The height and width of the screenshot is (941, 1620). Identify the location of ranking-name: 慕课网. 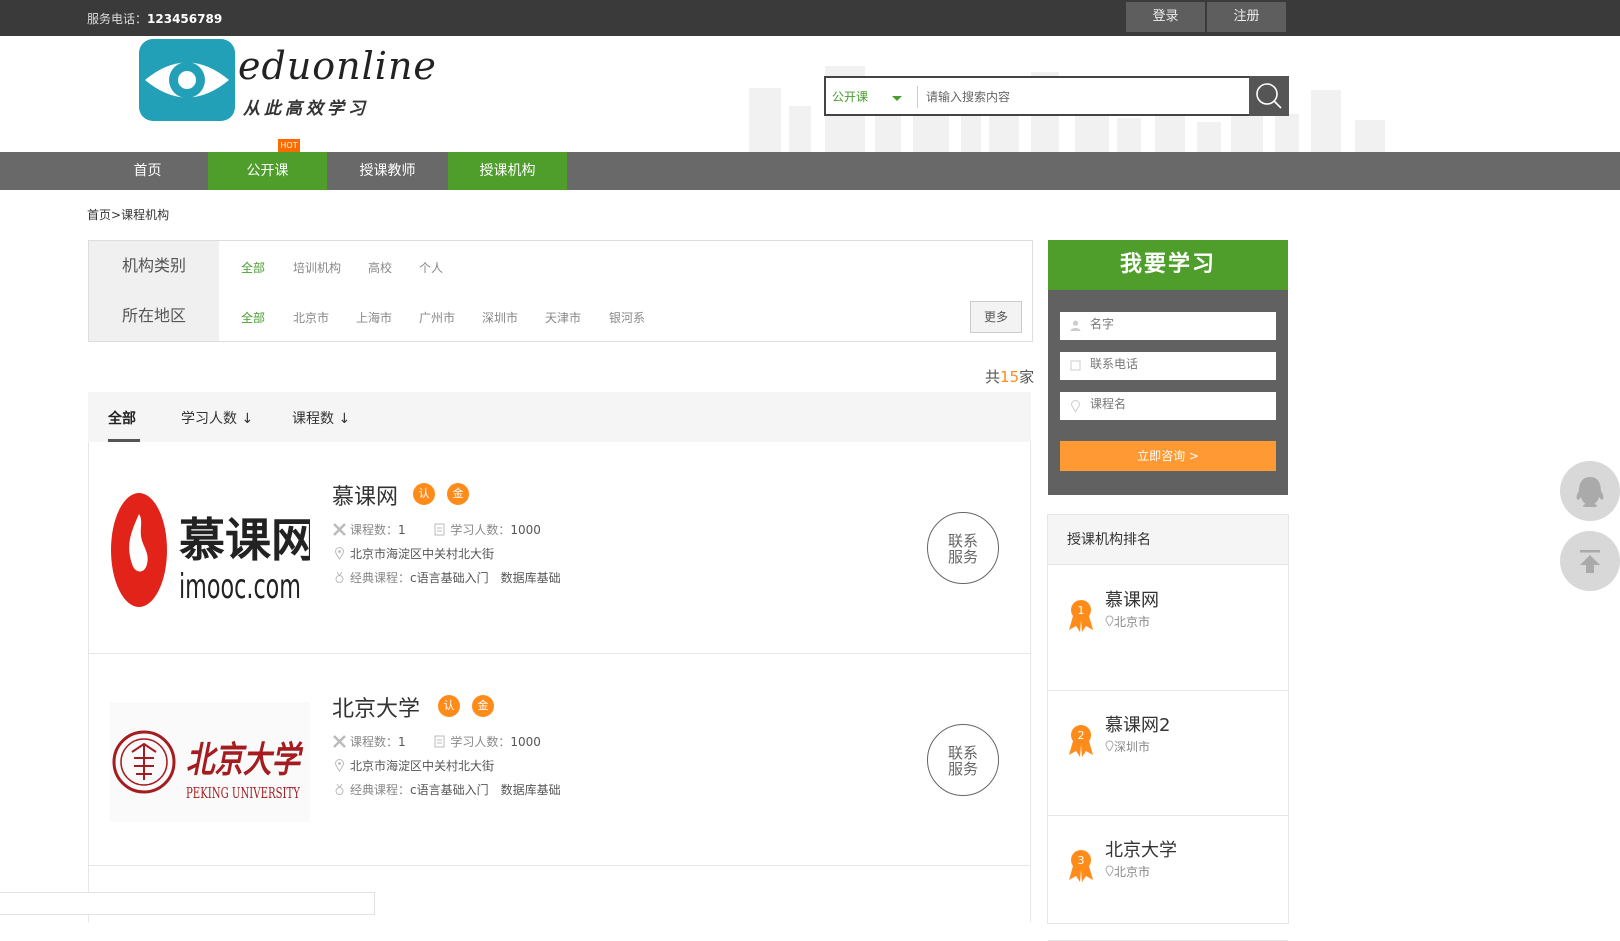
(1132, 599).